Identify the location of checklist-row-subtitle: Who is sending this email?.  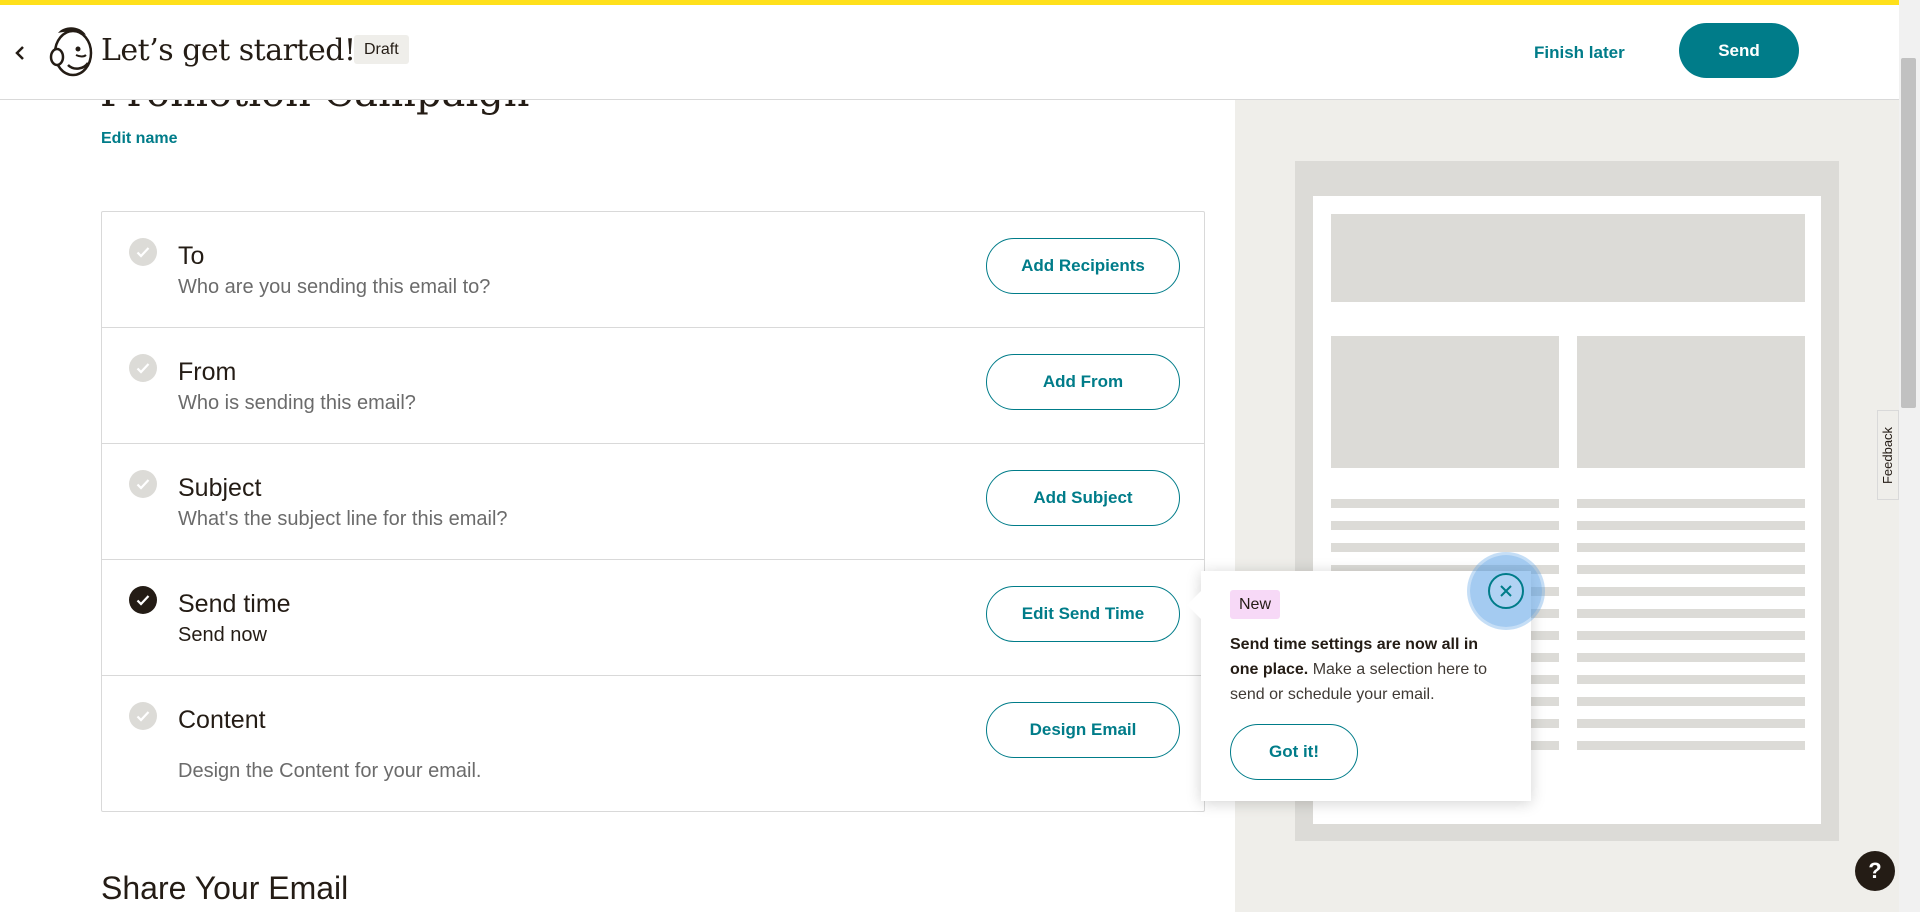
(297, 403).